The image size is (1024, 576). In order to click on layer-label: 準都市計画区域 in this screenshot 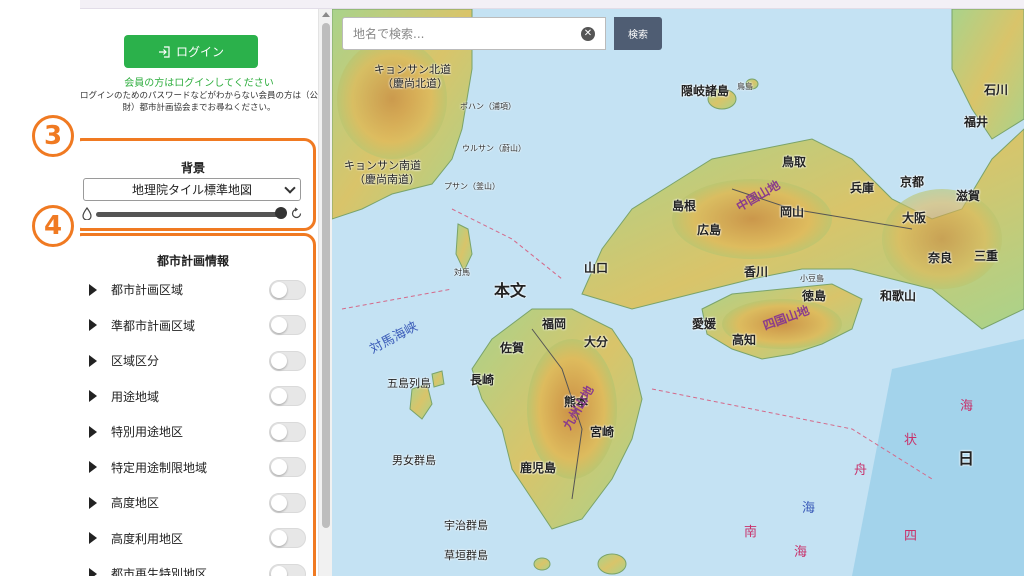, I will do `click(153, 325)`.